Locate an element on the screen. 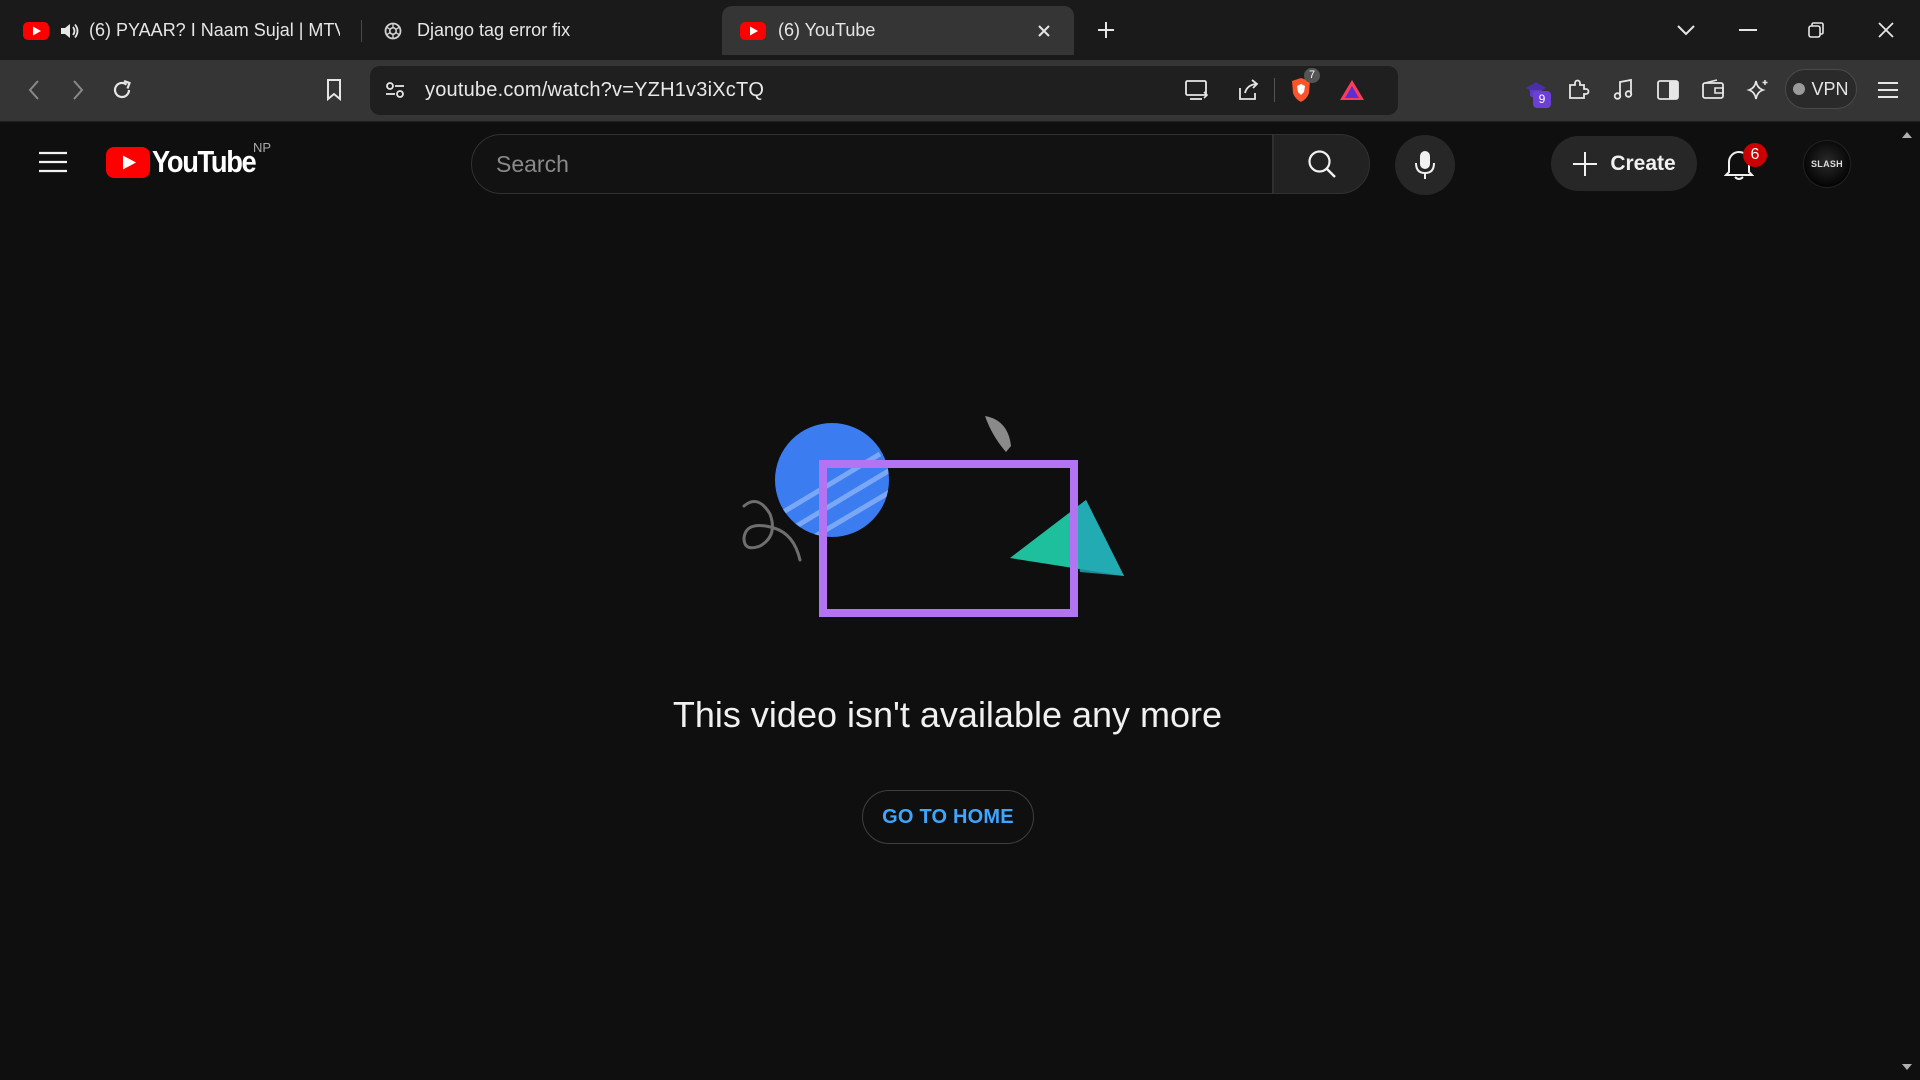  reload-button is located at coordinates (122, 90).